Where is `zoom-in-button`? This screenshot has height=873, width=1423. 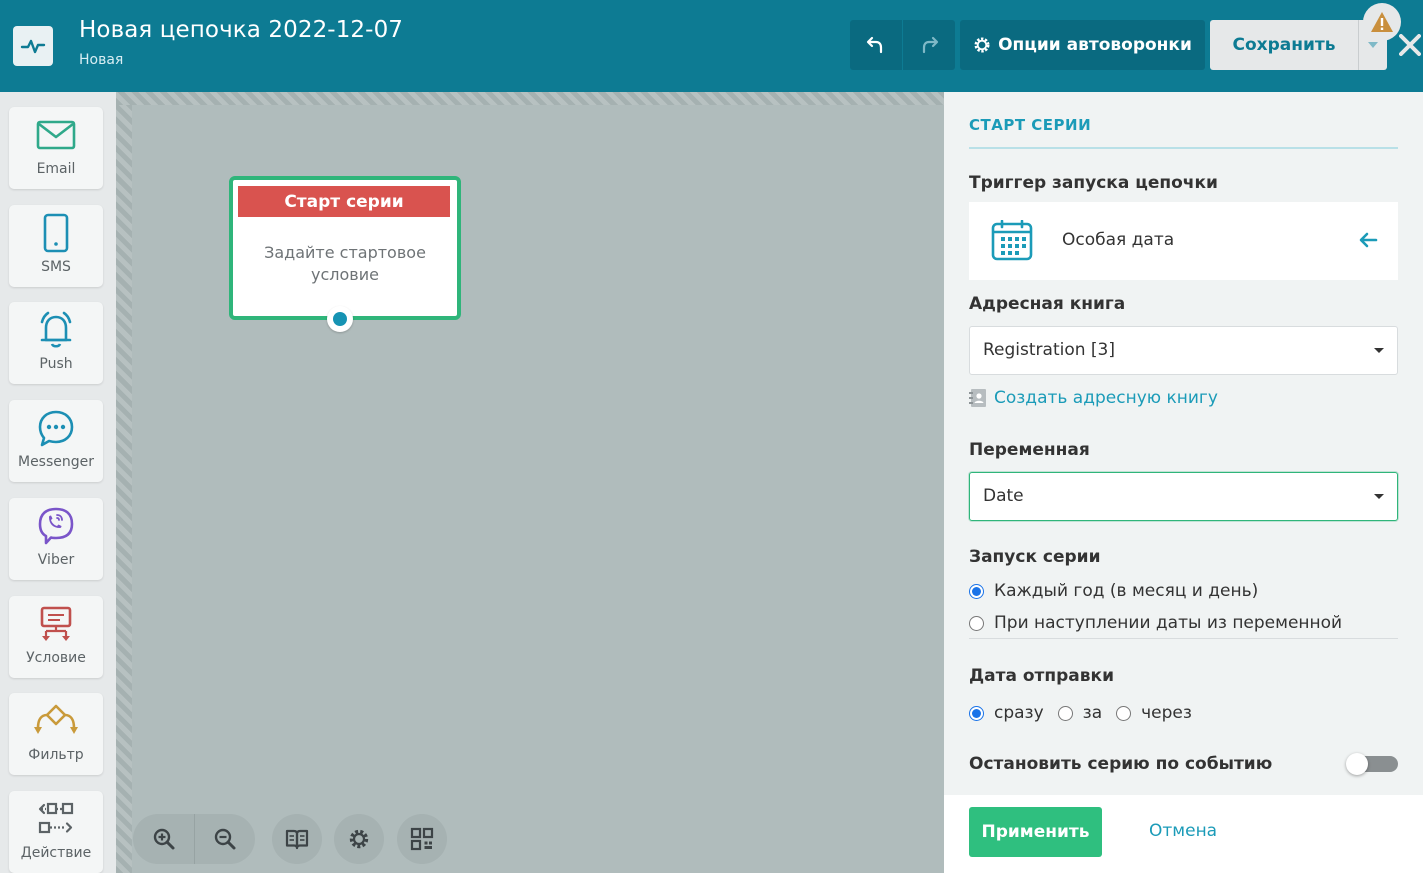
zoom-in-button is located at coordinates (163, 839).